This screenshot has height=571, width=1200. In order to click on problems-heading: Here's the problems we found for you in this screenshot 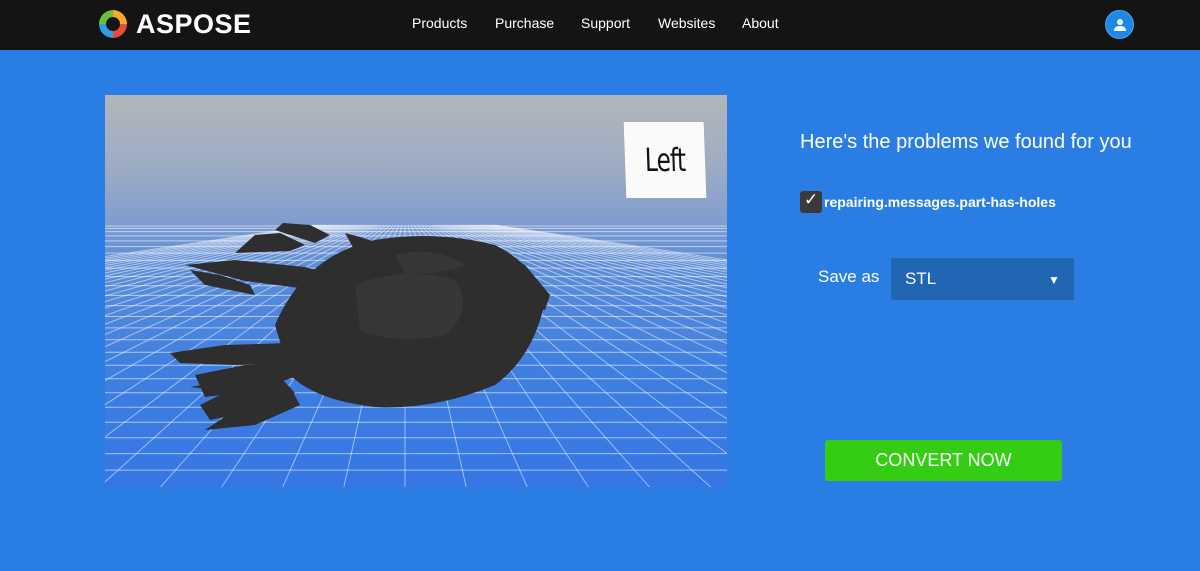, I will do `click(966, 142)`.